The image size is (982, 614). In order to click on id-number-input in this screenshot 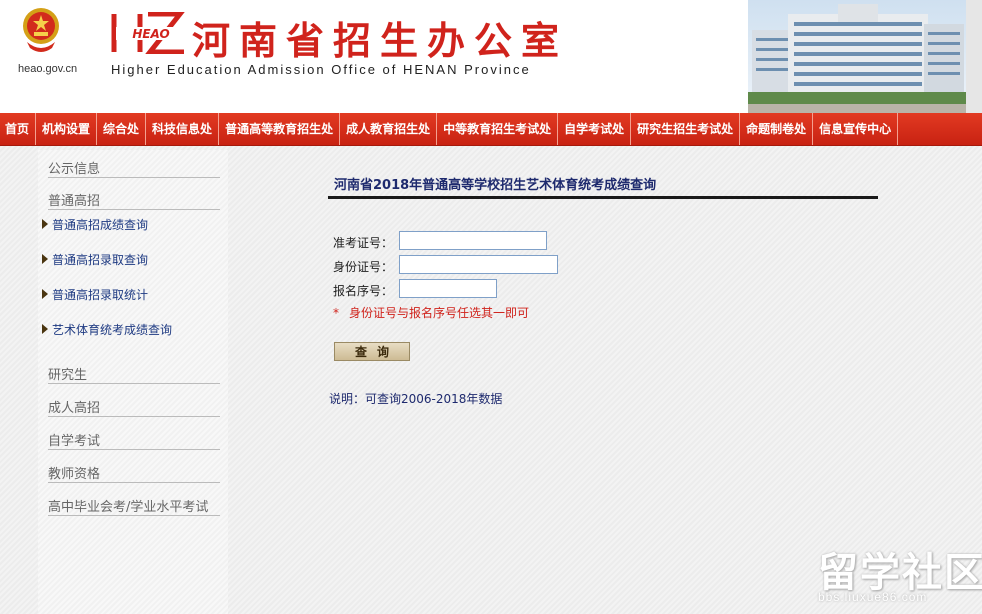, I will do `click(478, 264)`.